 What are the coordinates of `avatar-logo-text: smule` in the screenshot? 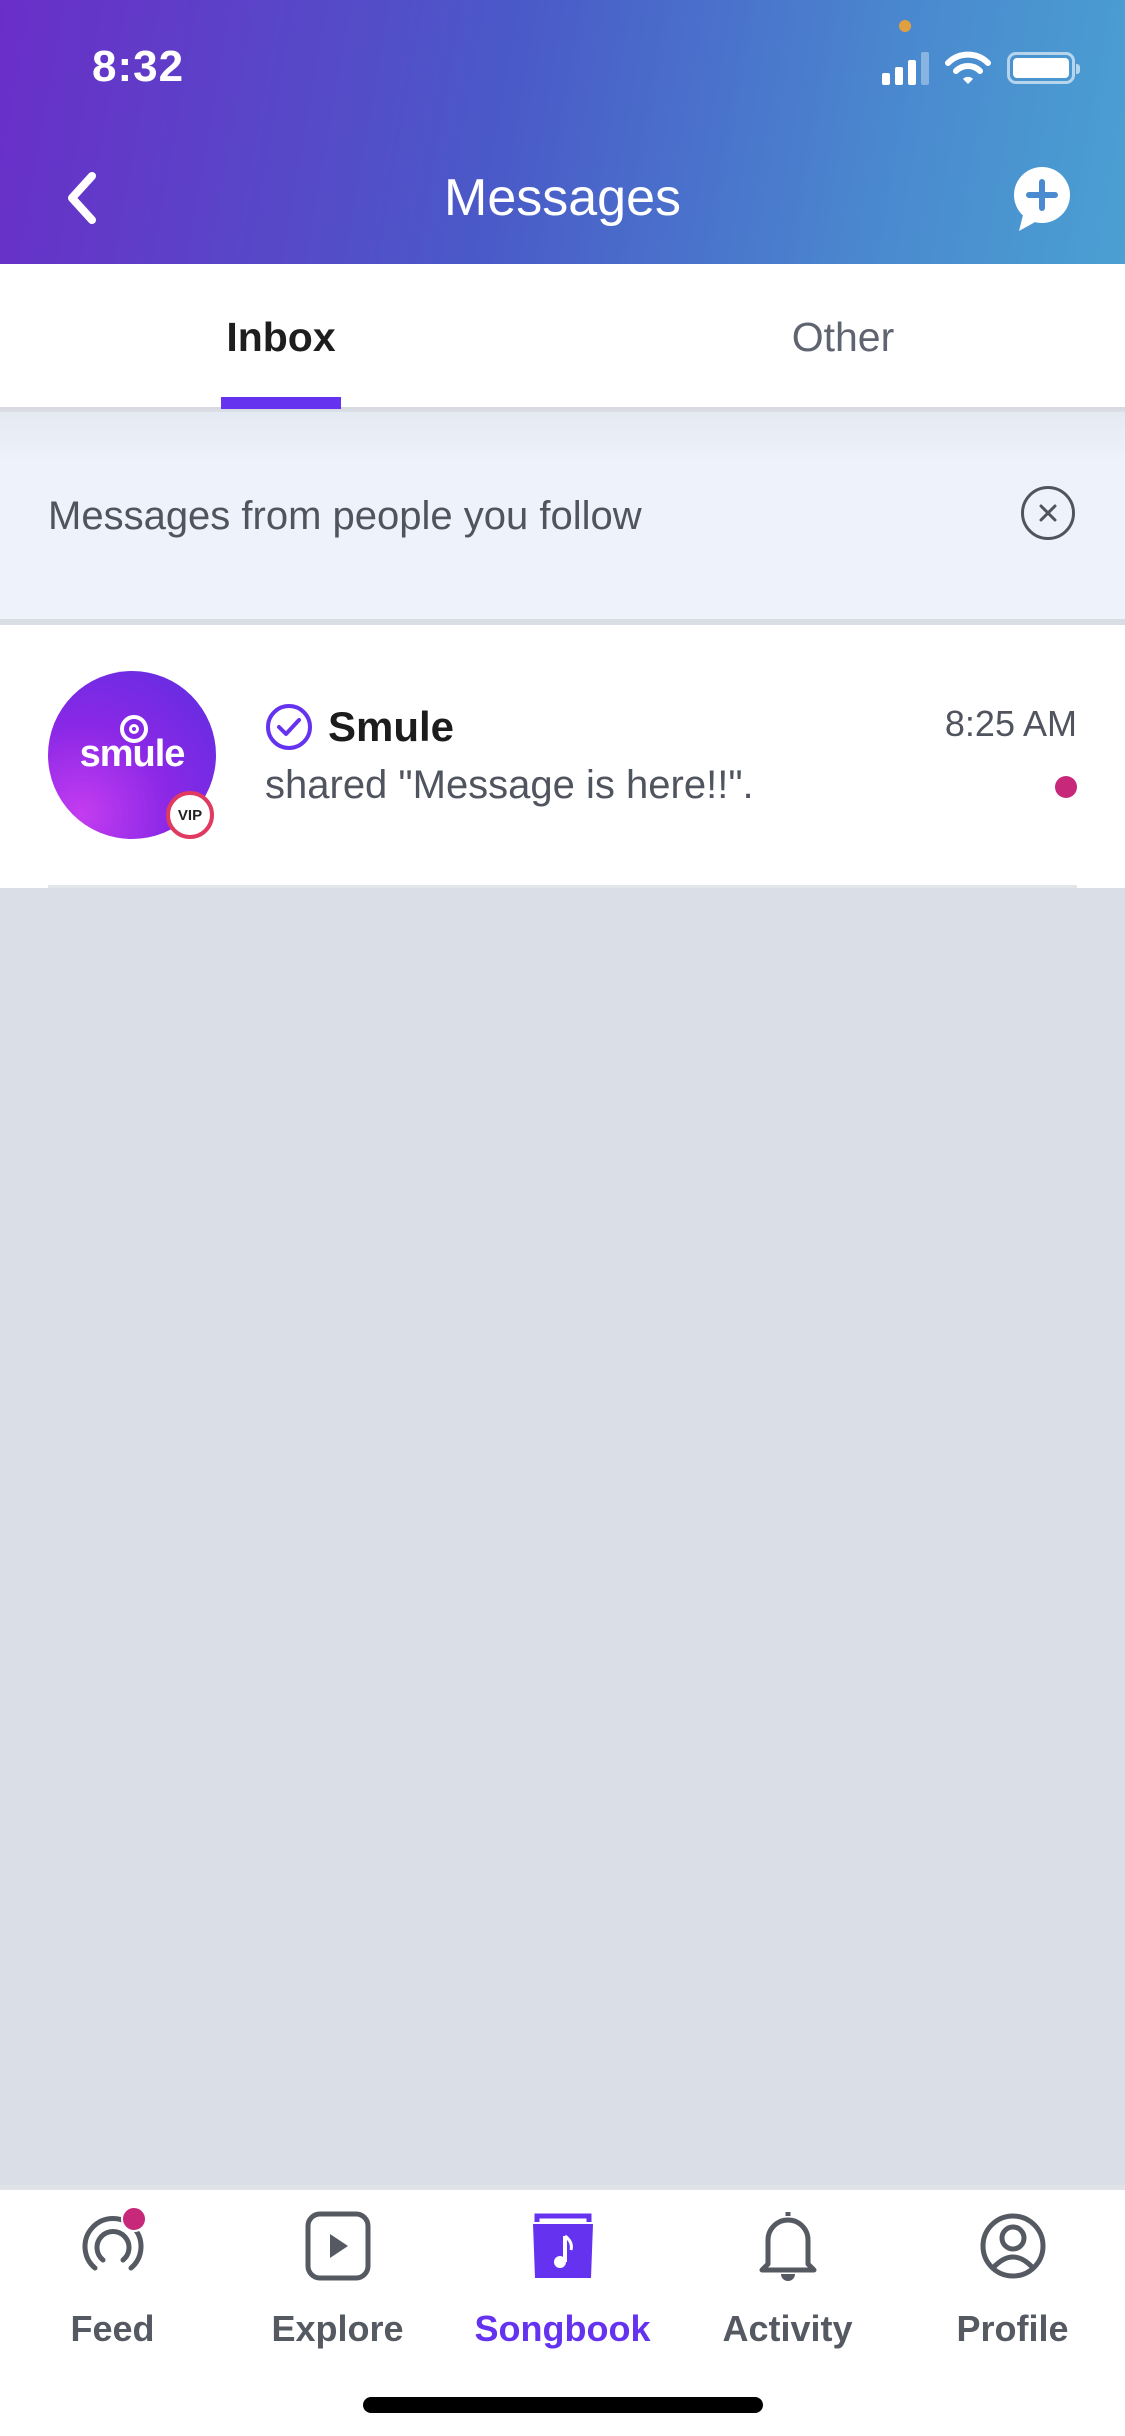 It's located at (132, 754).